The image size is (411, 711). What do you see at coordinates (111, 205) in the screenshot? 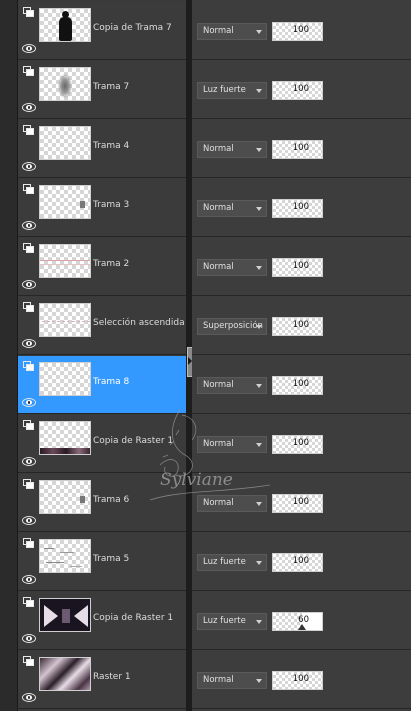
I see `layer-name: Trama 3` at bounding box center [111, 205].